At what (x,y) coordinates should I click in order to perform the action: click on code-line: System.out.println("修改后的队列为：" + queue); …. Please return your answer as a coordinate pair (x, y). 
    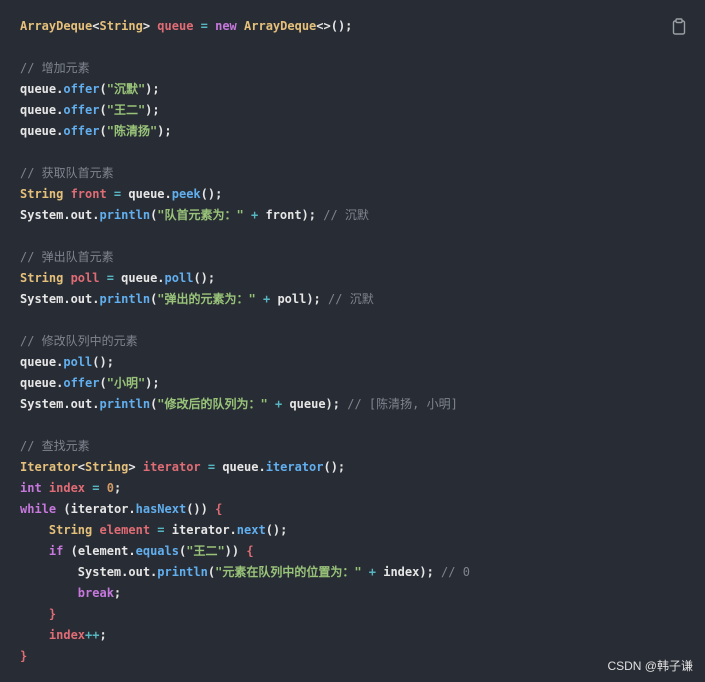
    Looking at the image, I should click on (245, 404).